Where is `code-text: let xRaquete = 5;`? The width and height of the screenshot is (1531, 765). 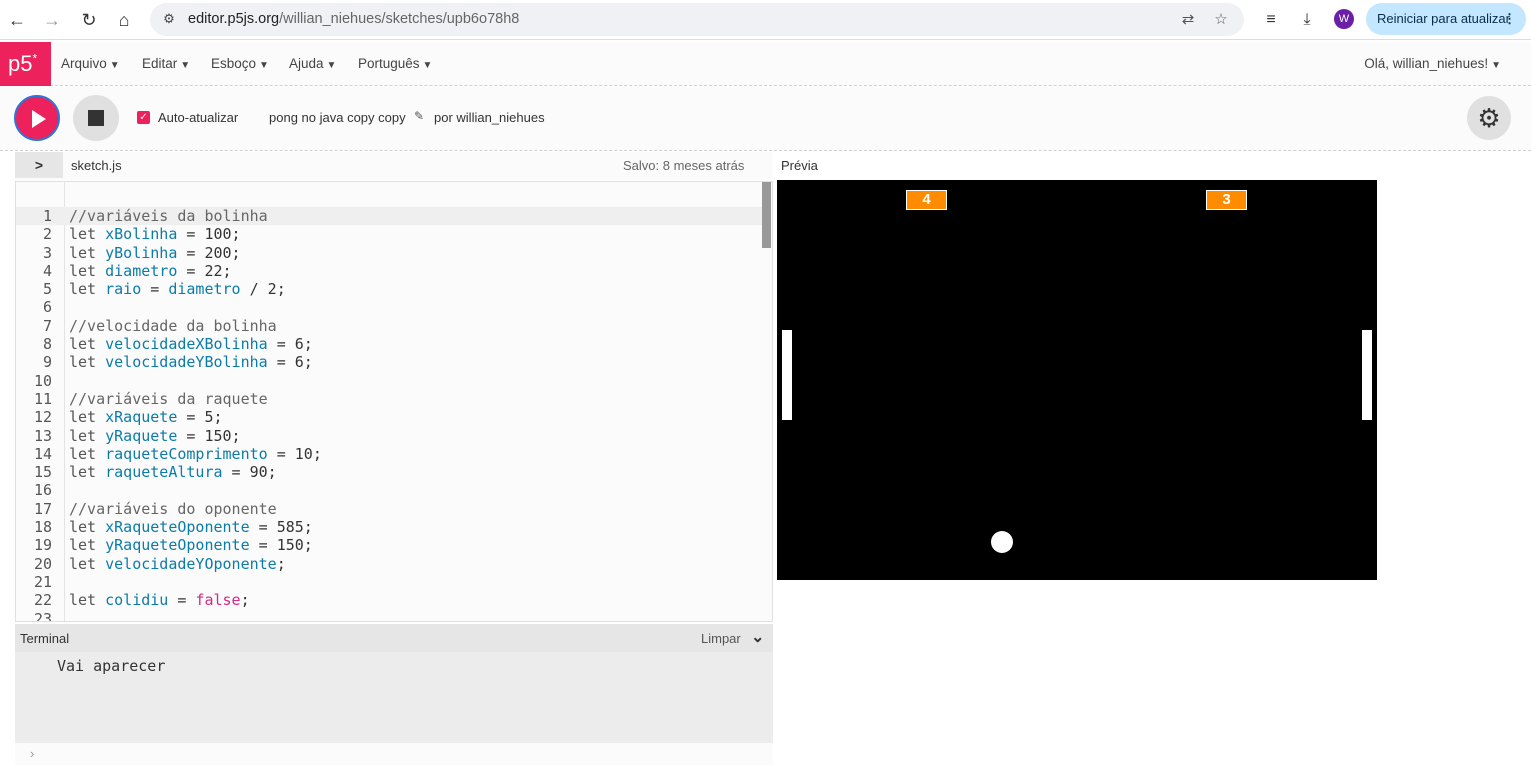
code-text: let xRaquete = 5; is located at coordinates (146, 417).